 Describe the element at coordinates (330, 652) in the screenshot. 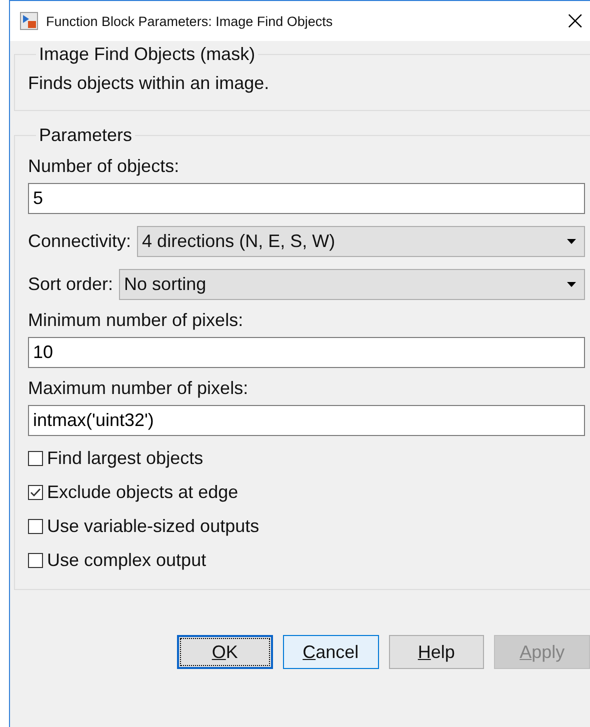

I see `dialog-button: Cancel` at that location.